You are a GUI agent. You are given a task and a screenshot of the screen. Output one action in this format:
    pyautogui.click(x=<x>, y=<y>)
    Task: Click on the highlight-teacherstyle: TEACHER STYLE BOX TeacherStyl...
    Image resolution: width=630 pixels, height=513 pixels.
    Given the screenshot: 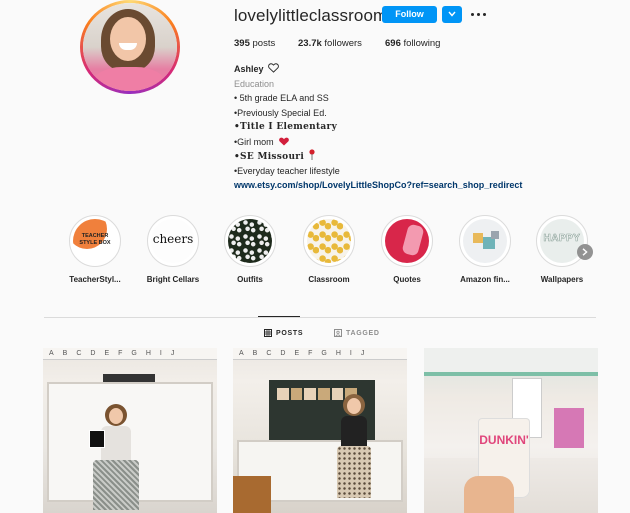 What is the action you would take?
    pyautogui.click(x=95, y=249)
    